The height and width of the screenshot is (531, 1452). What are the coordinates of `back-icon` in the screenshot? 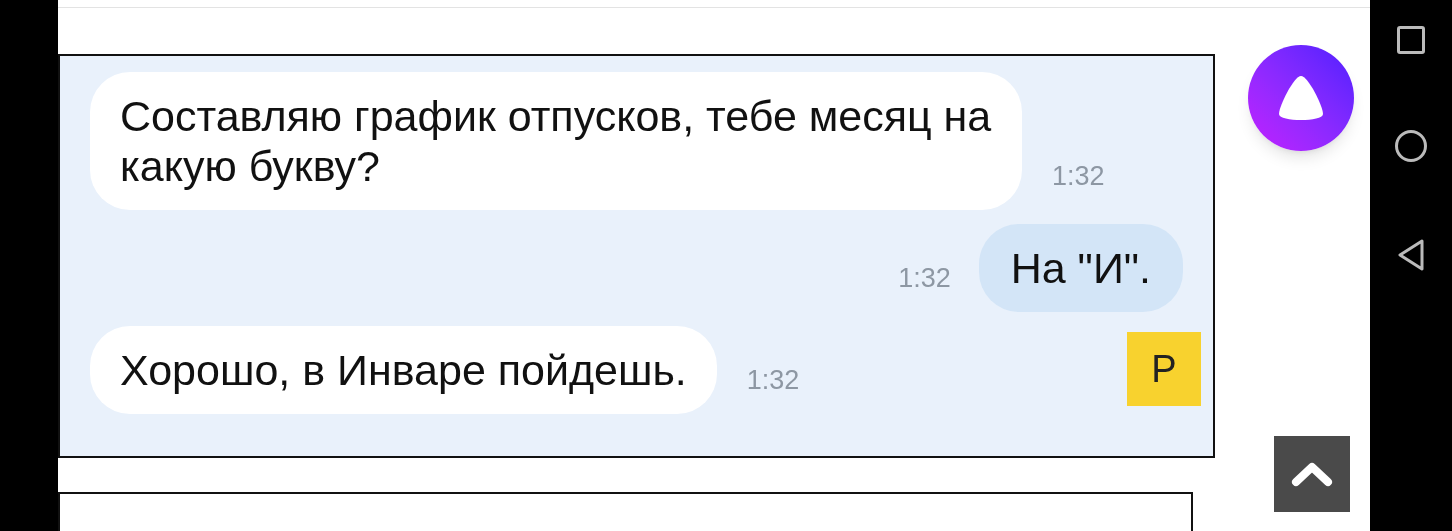 It's located at (1411, 255).